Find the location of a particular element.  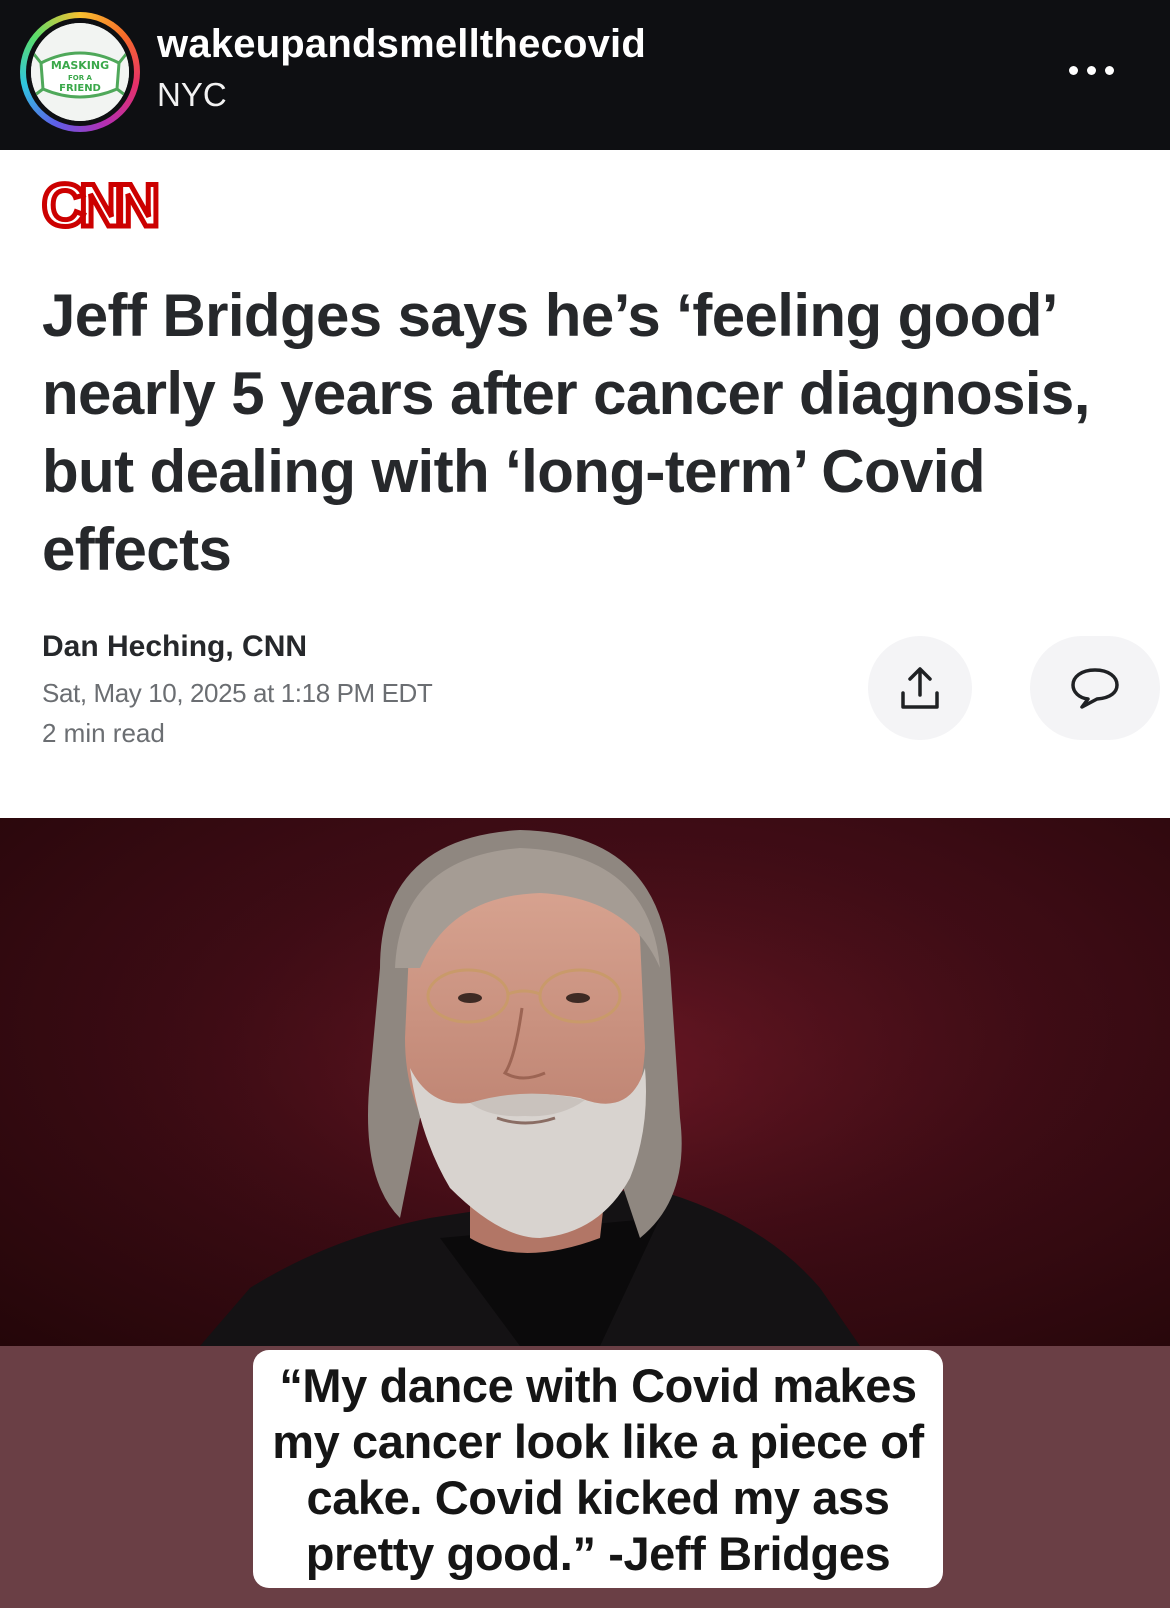

masking-logo-icon: MASKING FOR A FRIEND is located at coordinates (80, 72).